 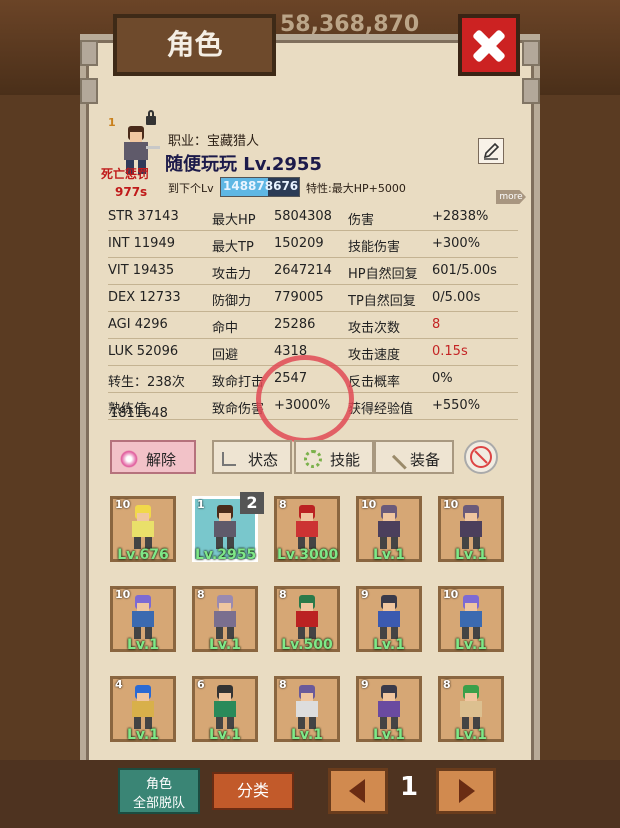 I want to click on tab-status: 状态, so click(x=252, y=457).